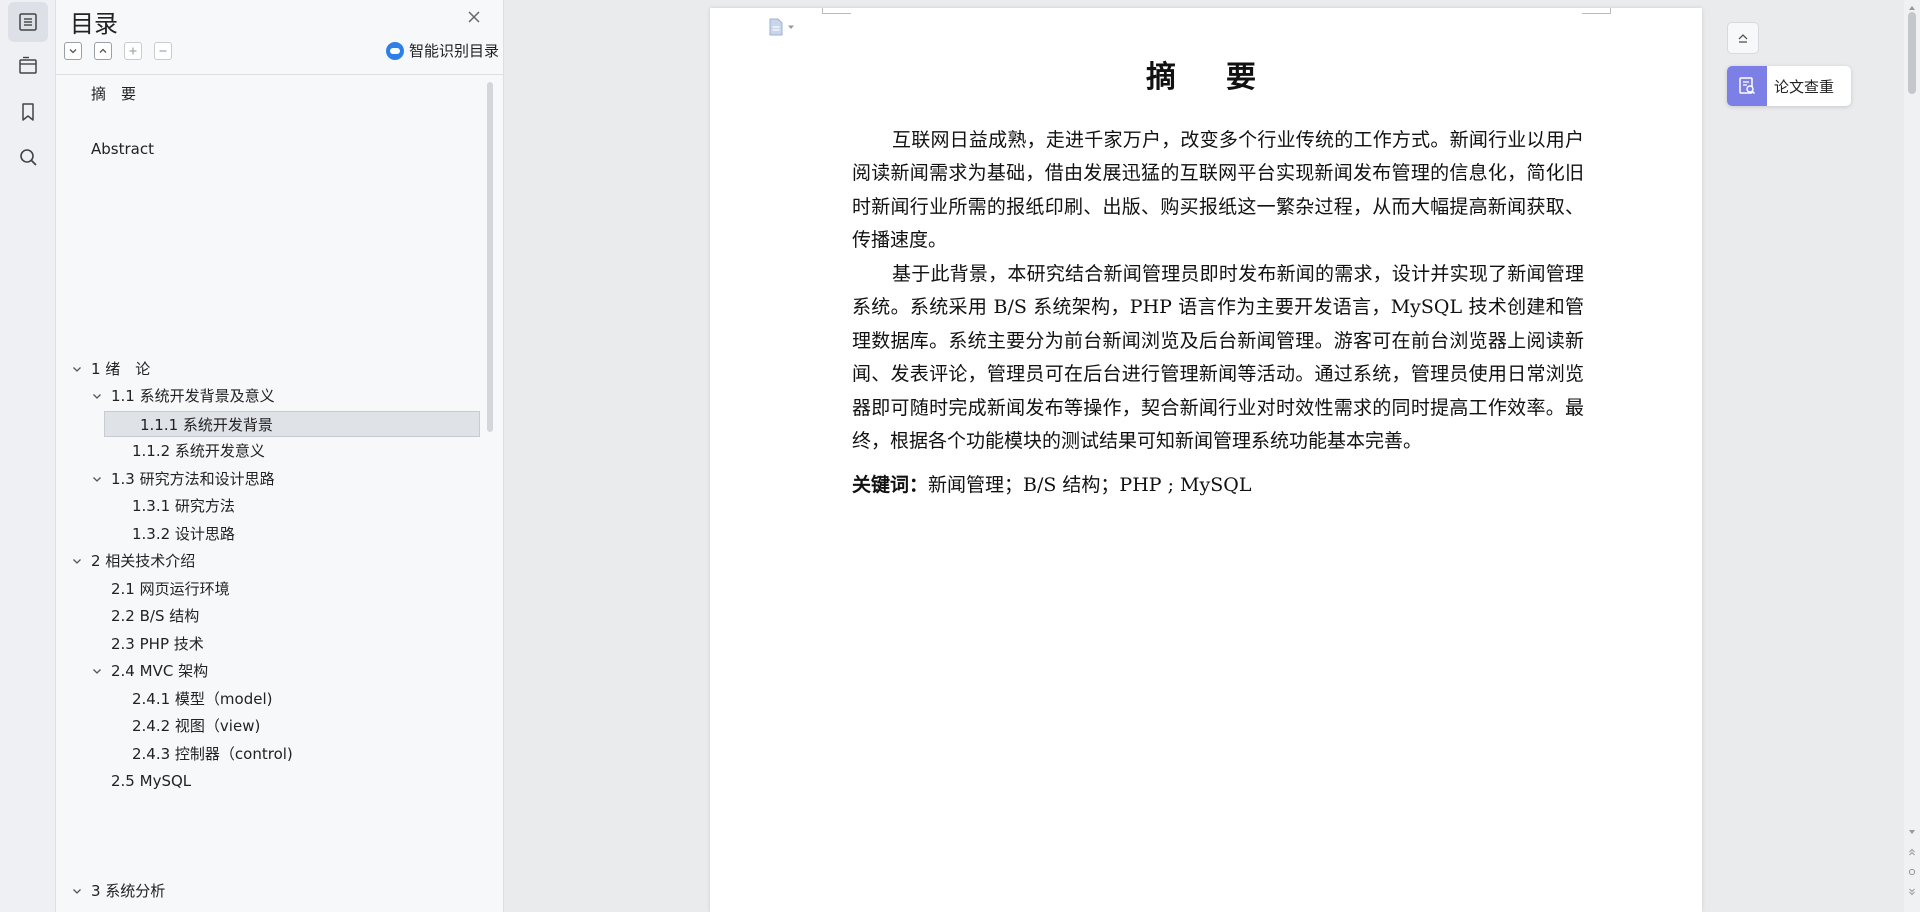  I want to click on minus-icon, so click(163, 51).